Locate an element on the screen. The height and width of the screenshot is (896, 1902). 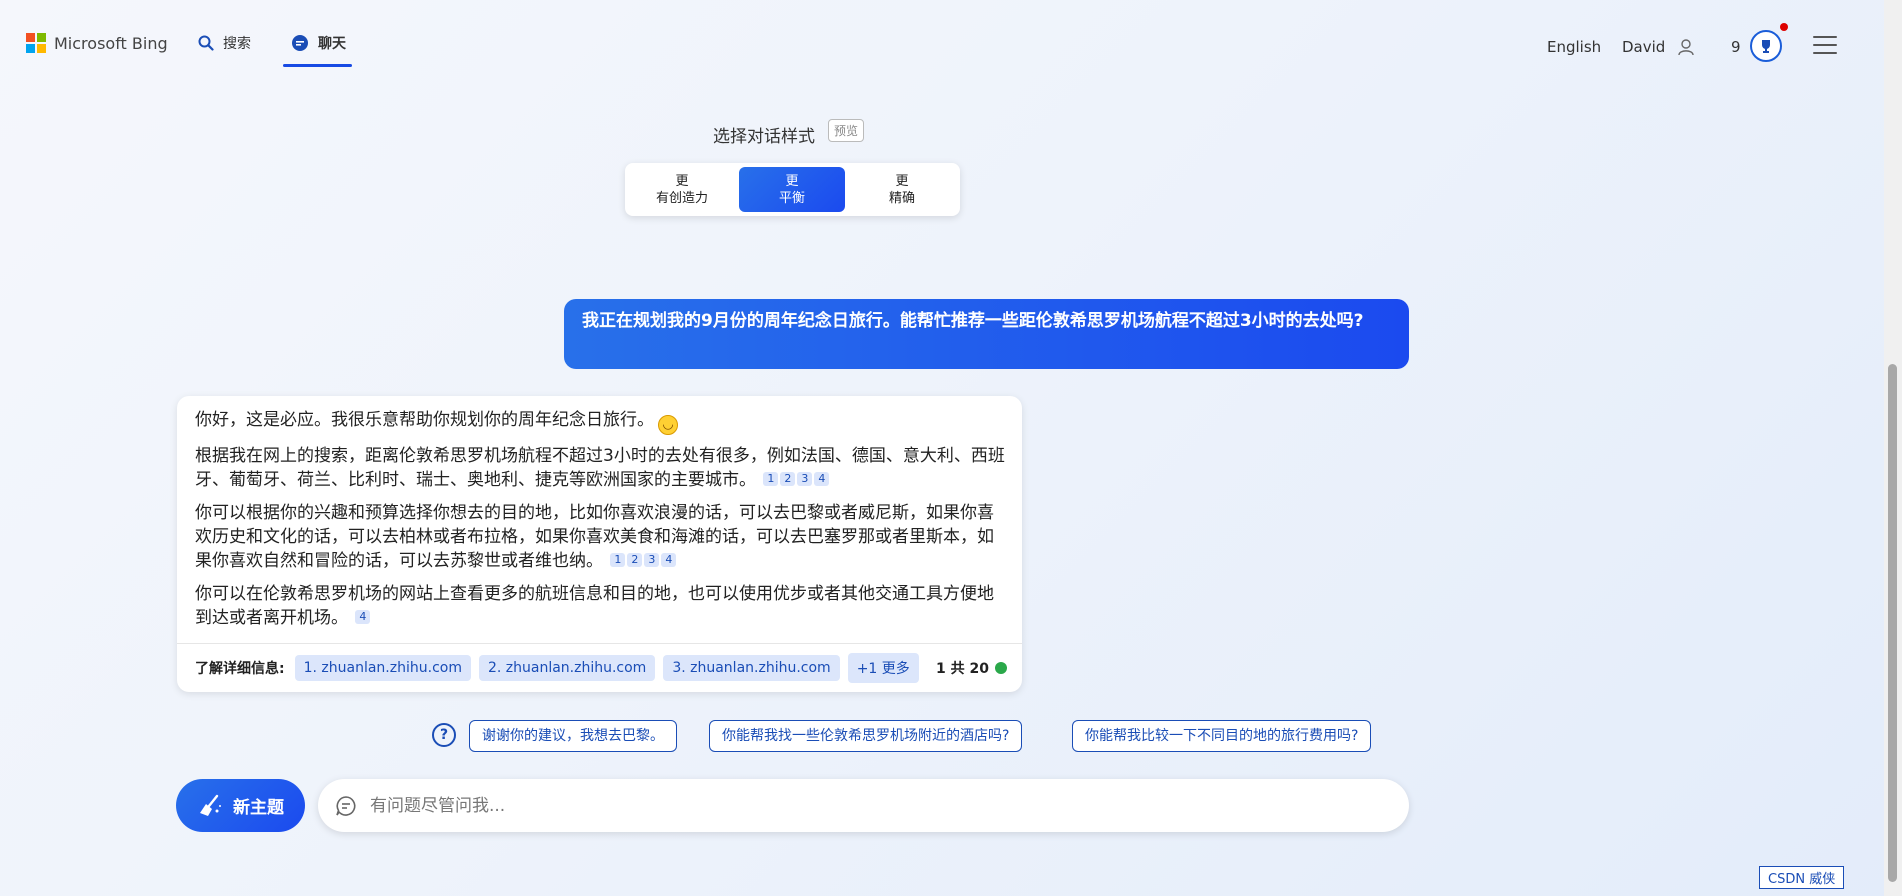
logo-text: Microsoft Bing is located at coordinates (111, 43).